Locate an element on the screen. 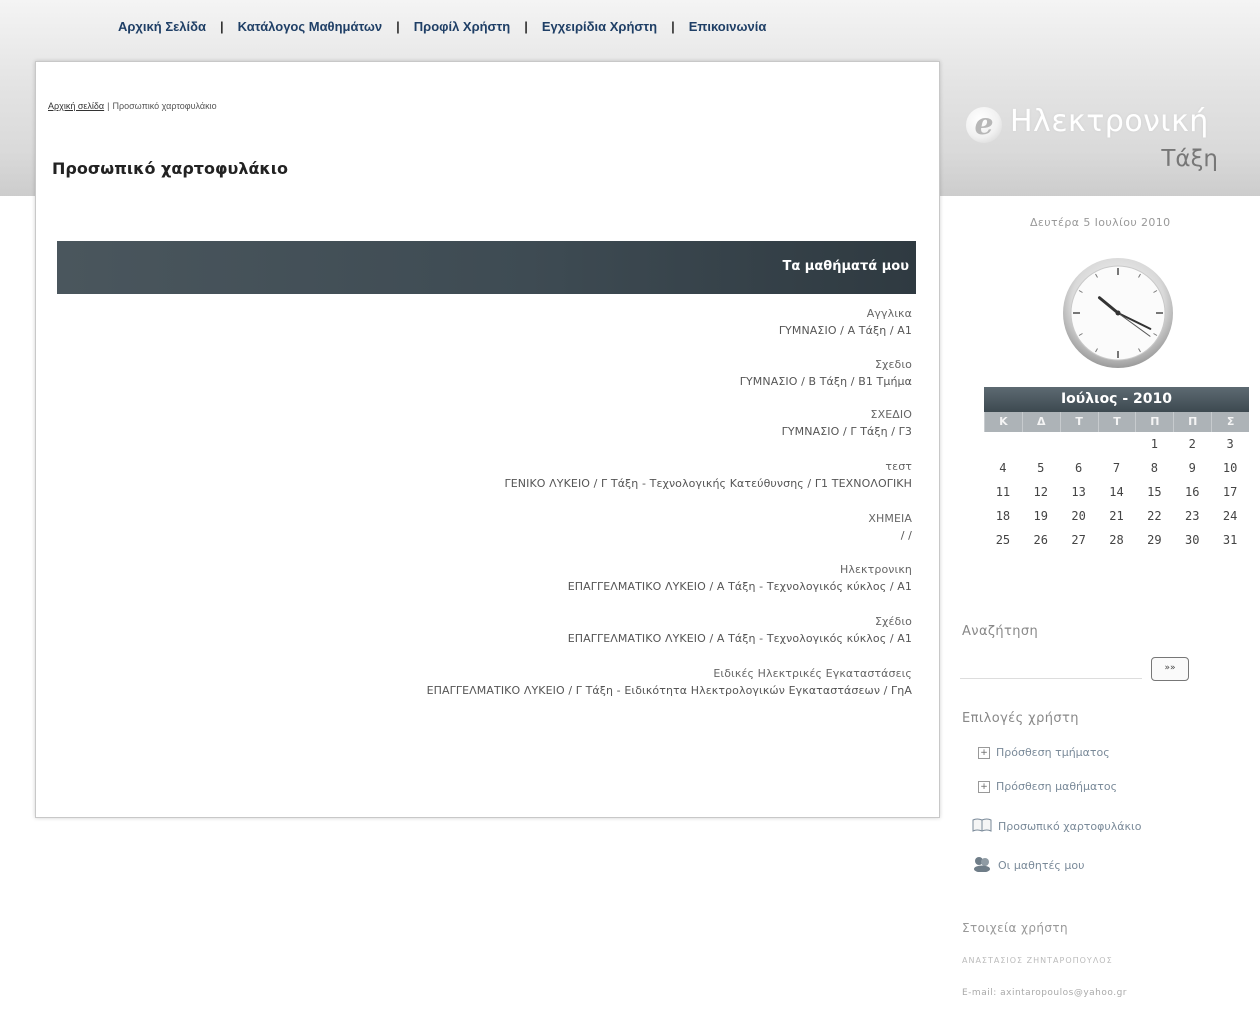  logo-line-1: Ηλεκτρονική is located at coordinates (1109, 121).